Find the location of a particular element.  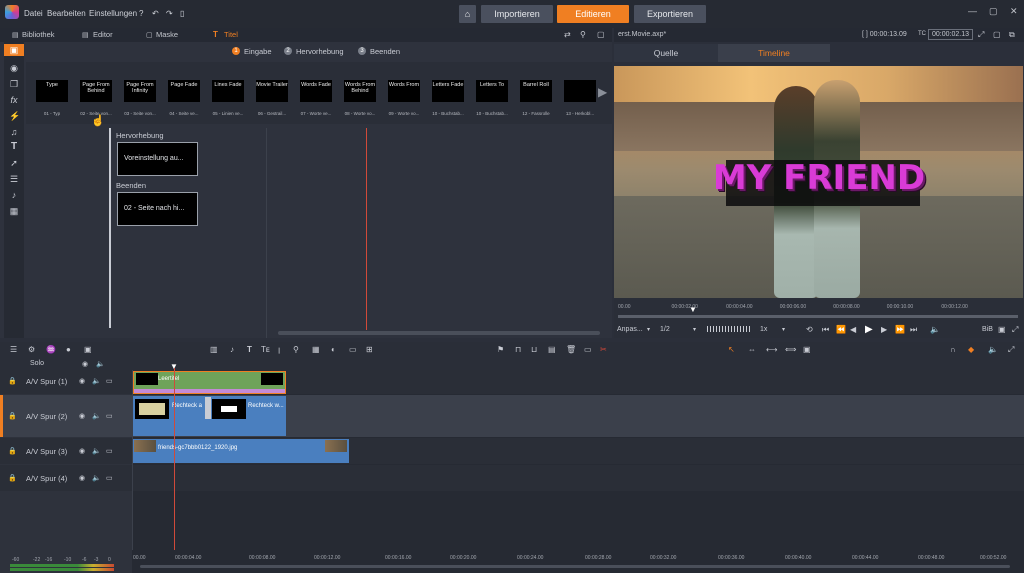

current-timecode: 00:00:02.13 is located at coordinates (950, 34).